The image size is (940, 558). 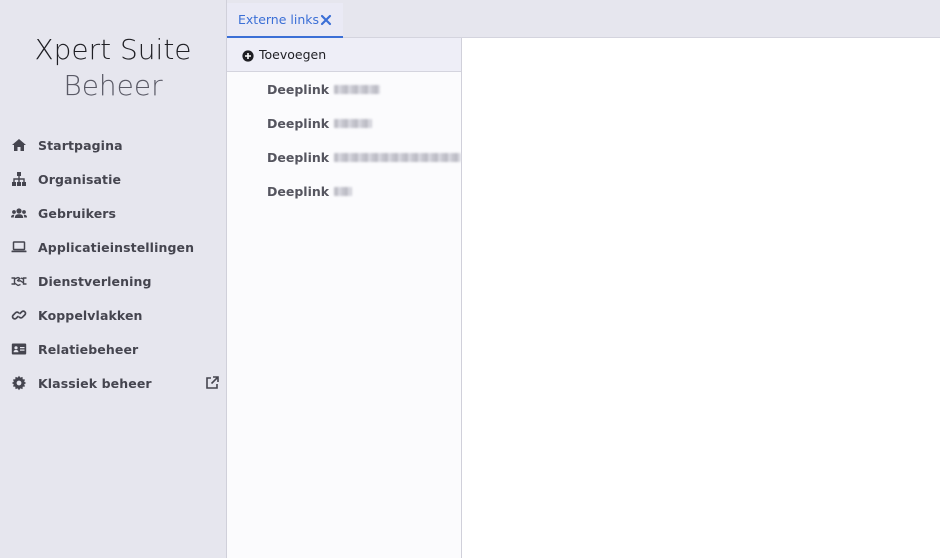 What do you see at coordinates (113, 49) in the screenshot?
I see `app-title-line1: Xpert Suite` at bounding box center [113, 49].